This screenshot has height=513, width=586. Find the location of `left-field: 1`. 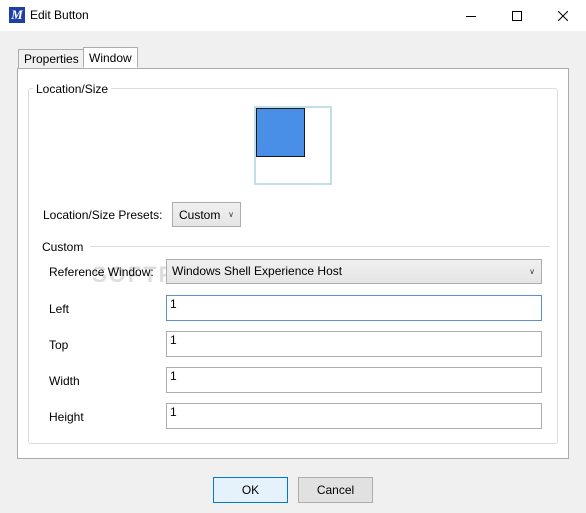

left-field: 1 is located at coordinates (354, 308).